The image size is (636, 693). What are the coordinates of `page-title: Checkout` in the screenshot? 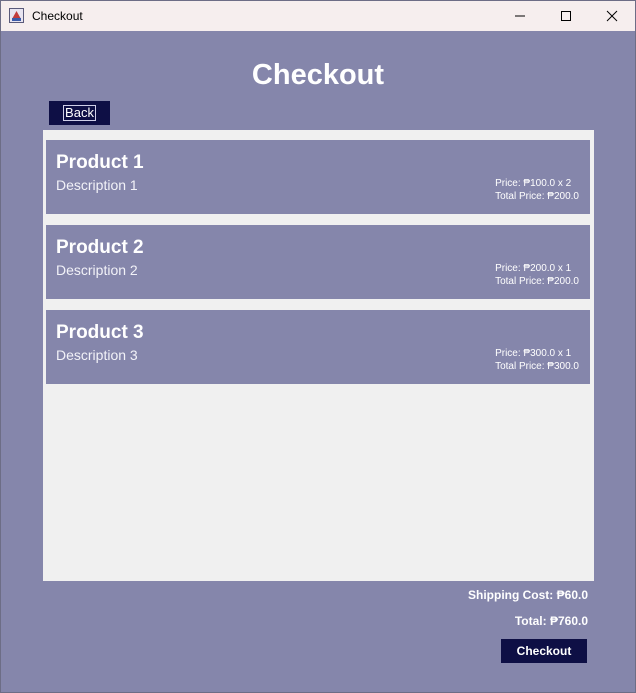 It's located at (318, 75).